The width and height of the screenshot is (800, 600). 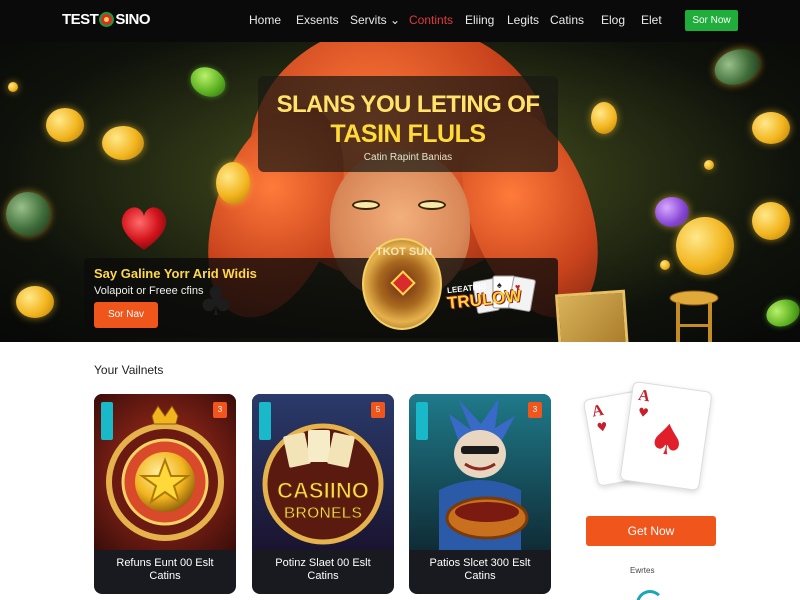 I want to click on ace-cards-illustration: A ♥ A ♥ ♠, so click(x=658, y=447).